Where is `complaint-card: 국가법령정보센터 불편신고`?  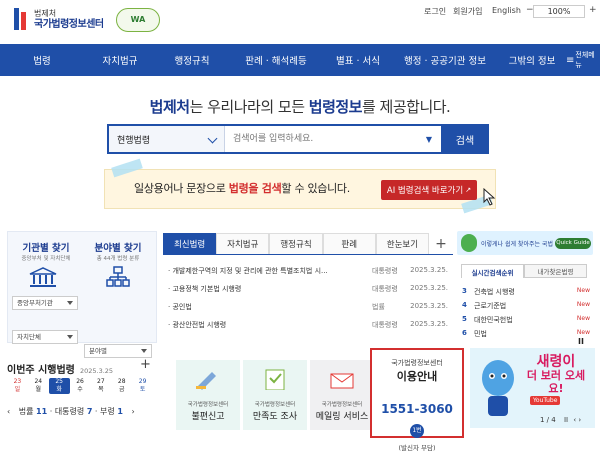 complaint-card: 국가법령정보센터 불편신고 is located at coordinates (208, 395).